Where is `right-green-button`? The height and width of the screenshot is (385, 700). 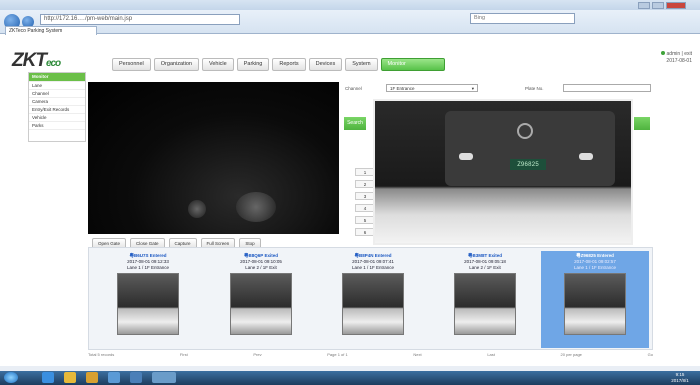
right-green-button is located at coordinates (642, 123).